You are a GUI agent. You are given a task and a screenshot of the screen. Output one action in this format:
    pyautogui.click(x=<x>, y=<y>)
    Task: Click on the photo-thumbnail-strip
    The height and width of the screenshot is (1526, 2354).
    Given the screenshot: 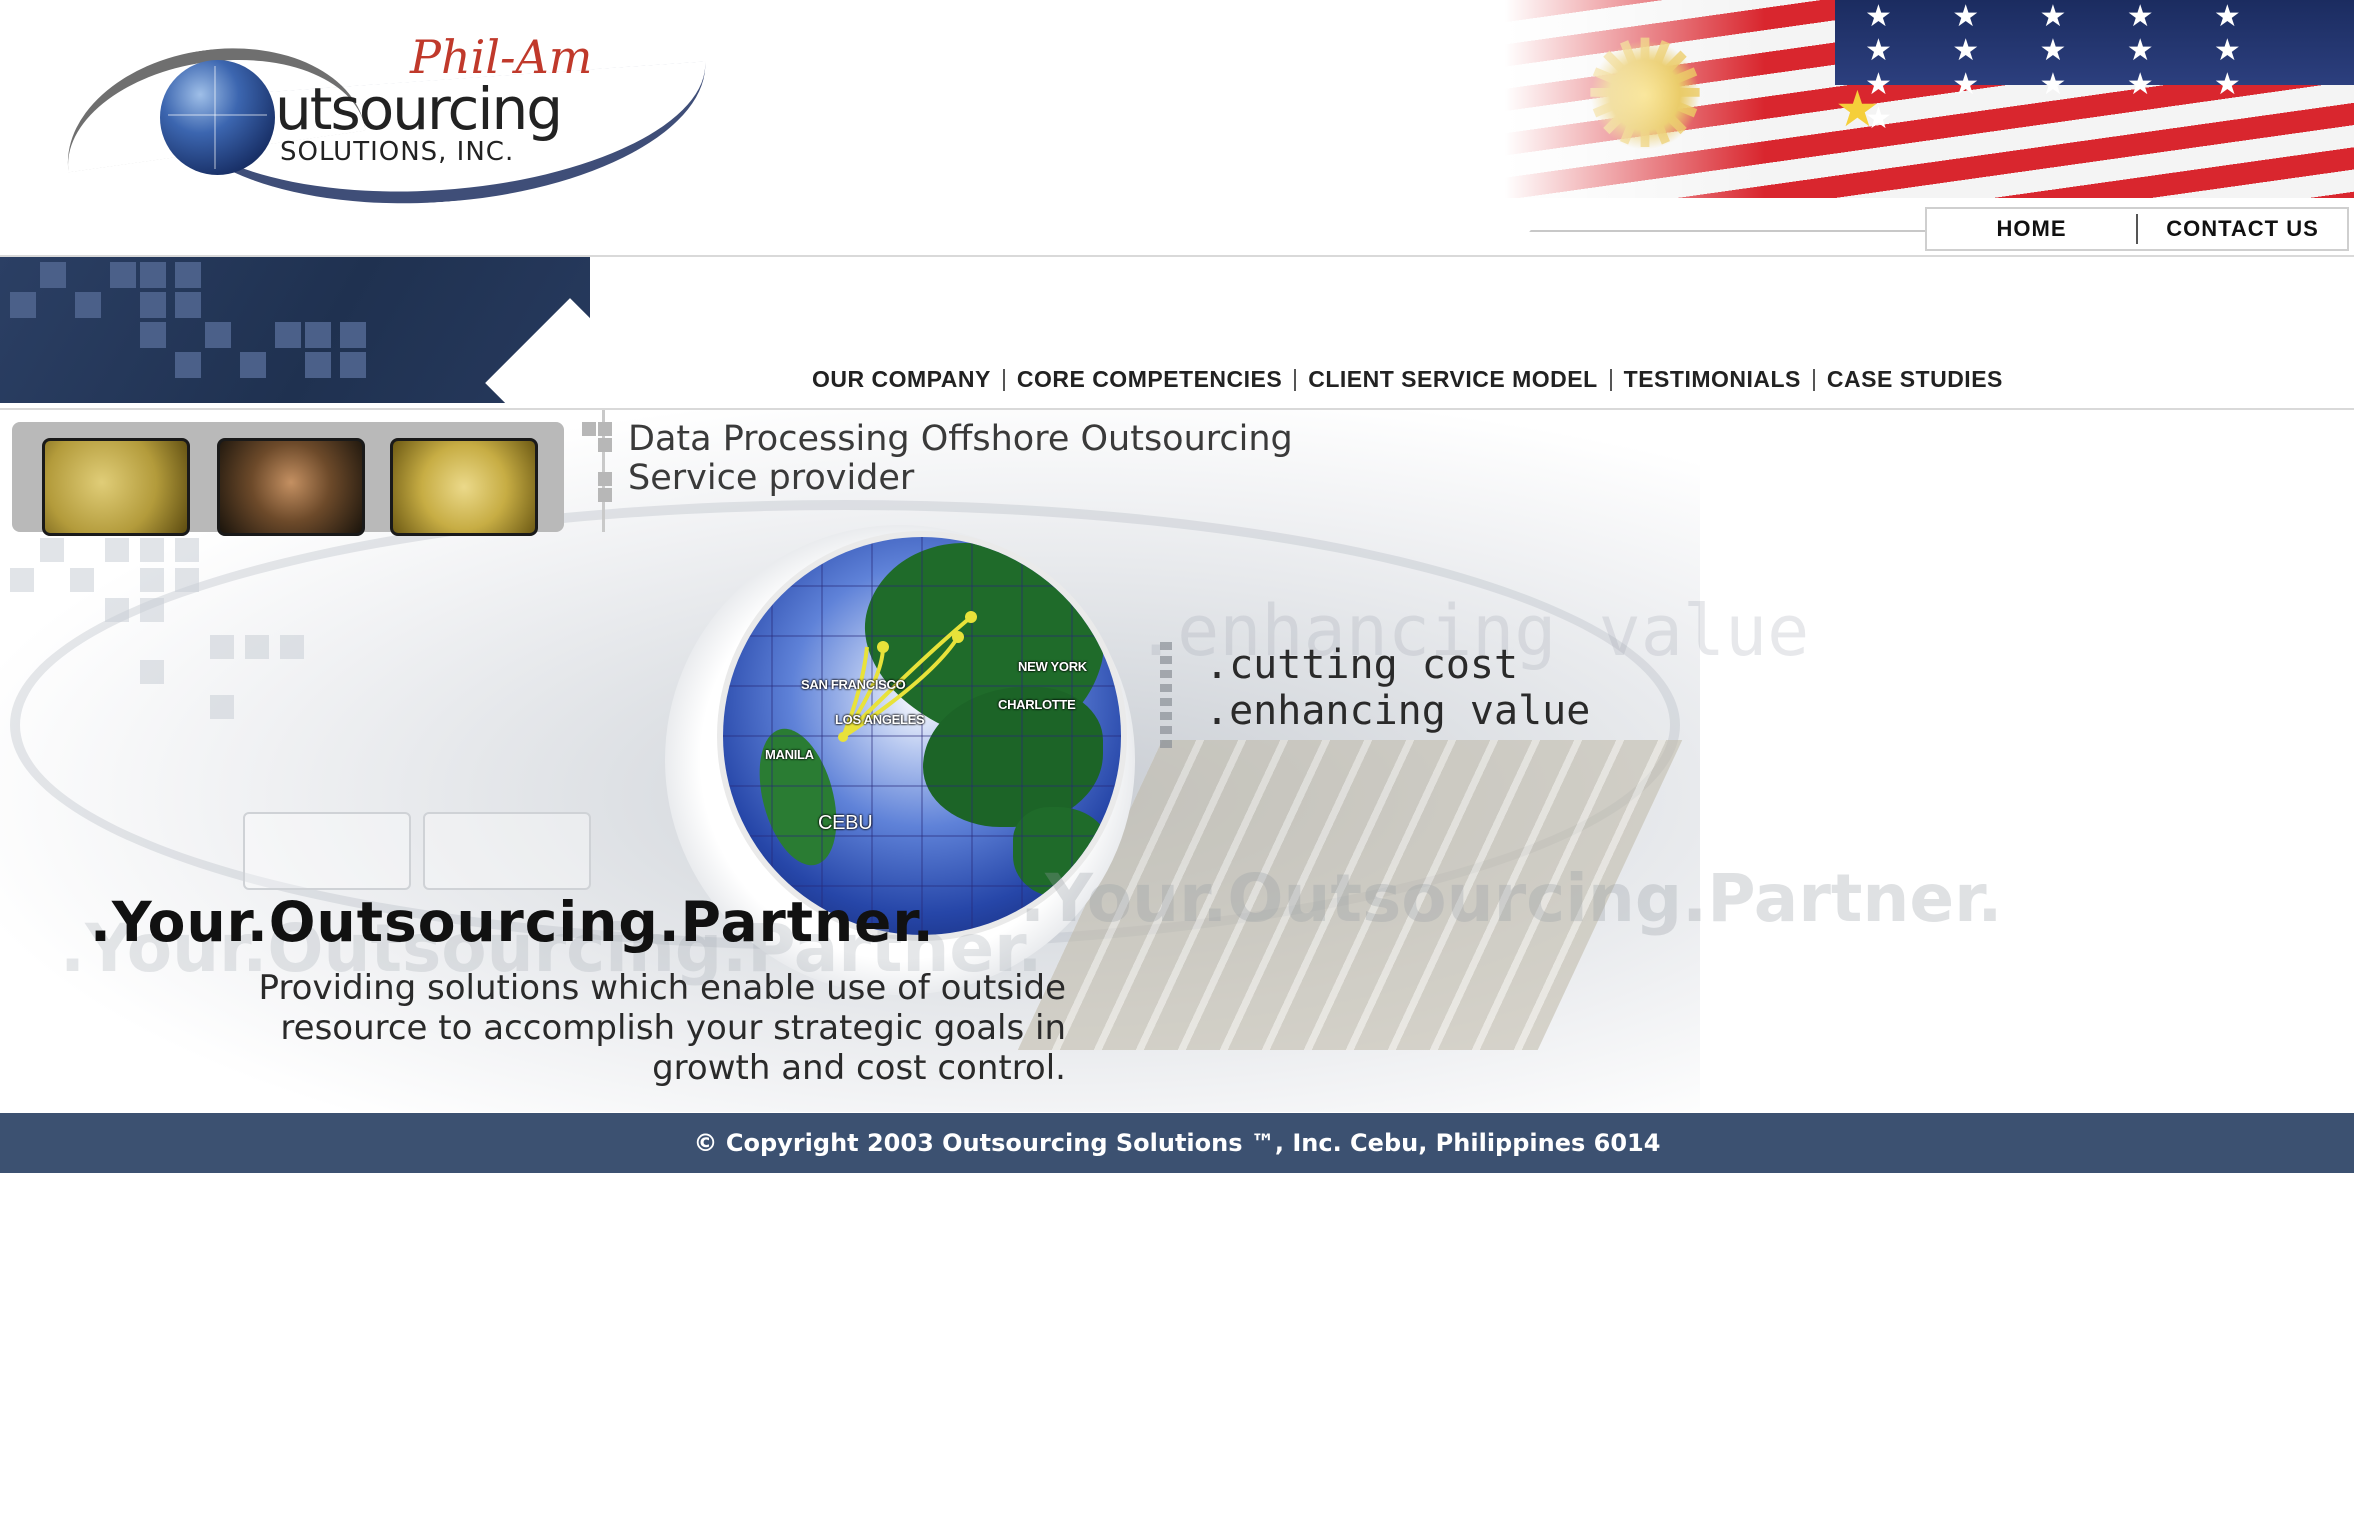 What is the action you would take?
    pyautogui.click(x=288, y=479)
    